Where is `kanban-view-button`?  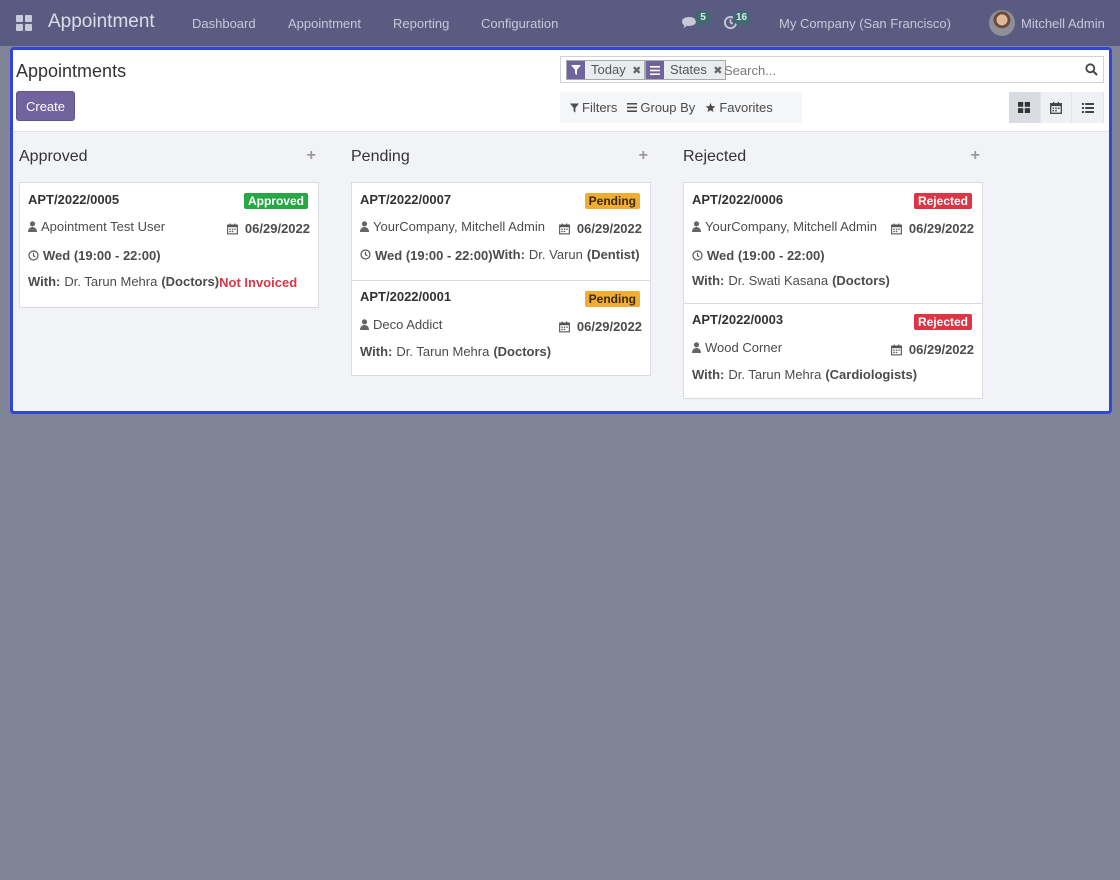 kanban-view-button is located at coordinates (1025, 107).